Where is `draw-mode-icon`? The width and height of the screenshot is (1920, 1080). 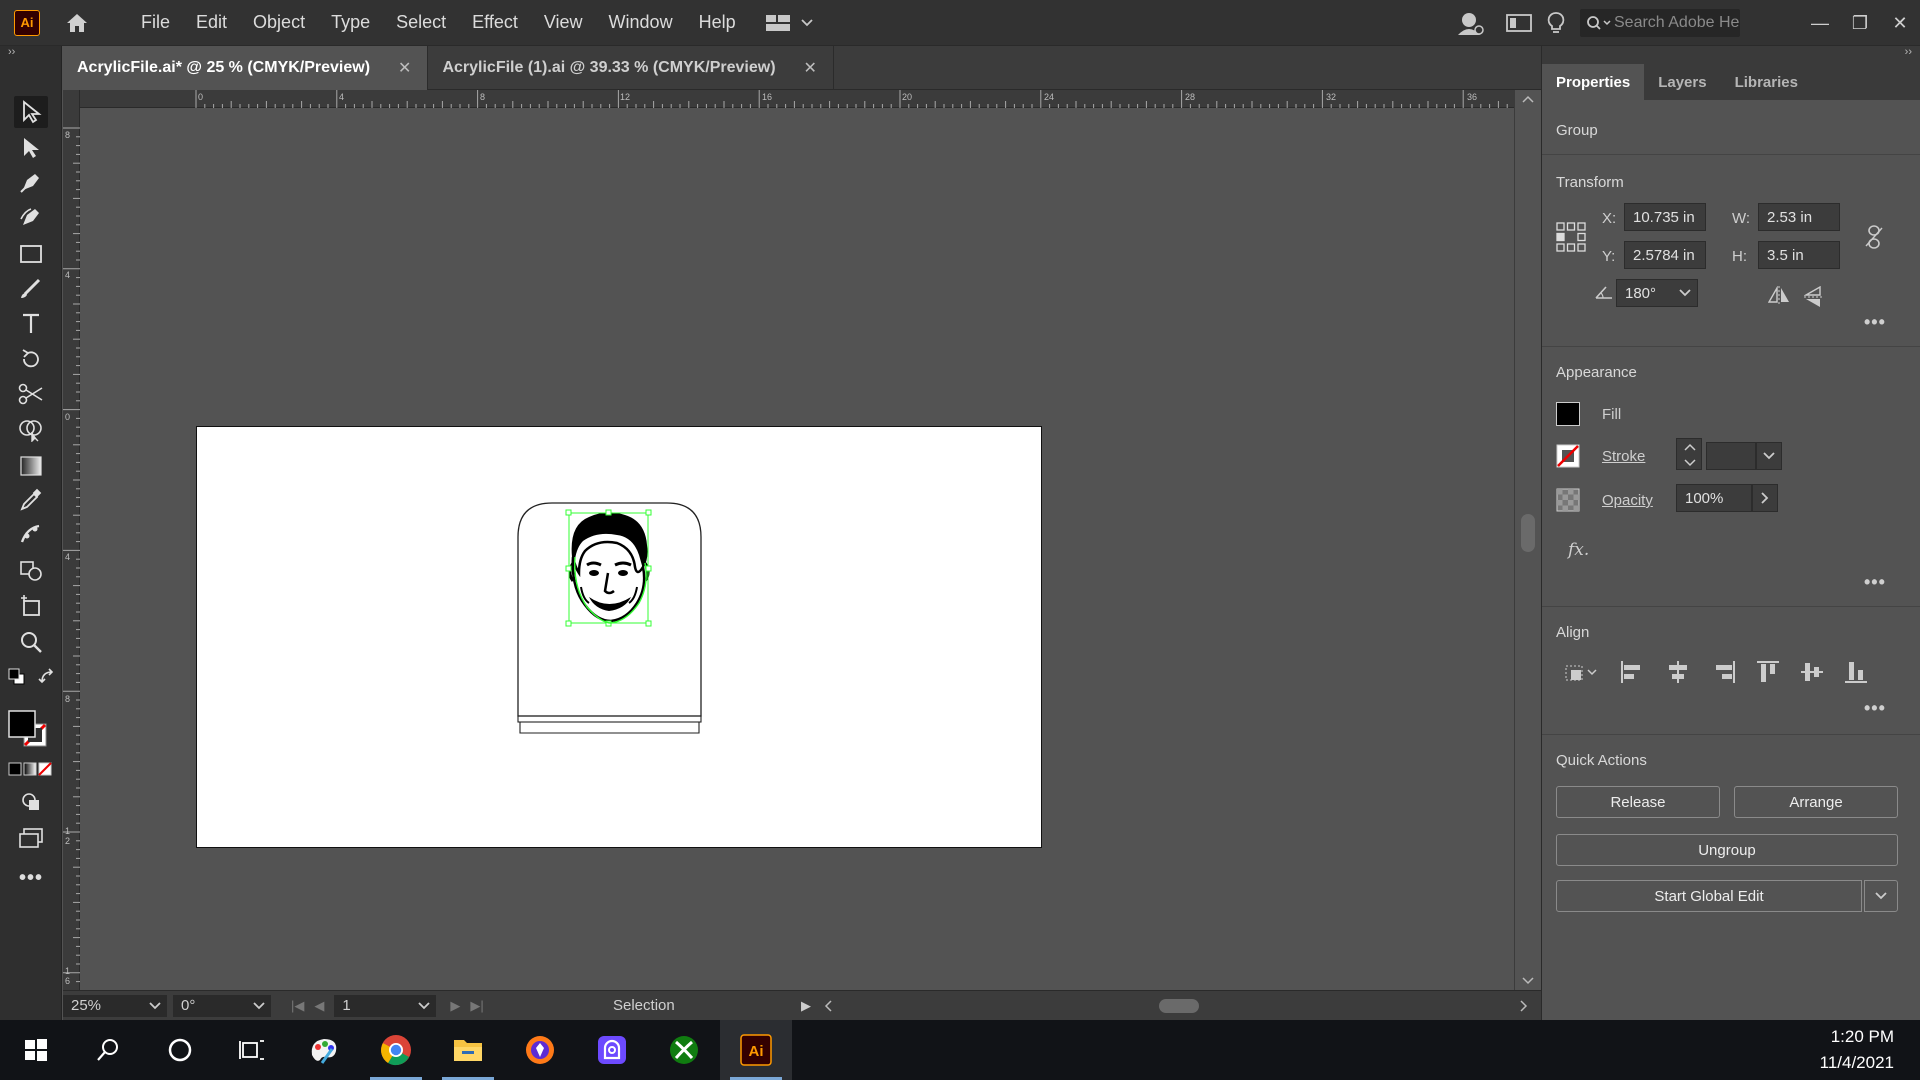
draw-mode-icon is located at coordinates (31, 802).